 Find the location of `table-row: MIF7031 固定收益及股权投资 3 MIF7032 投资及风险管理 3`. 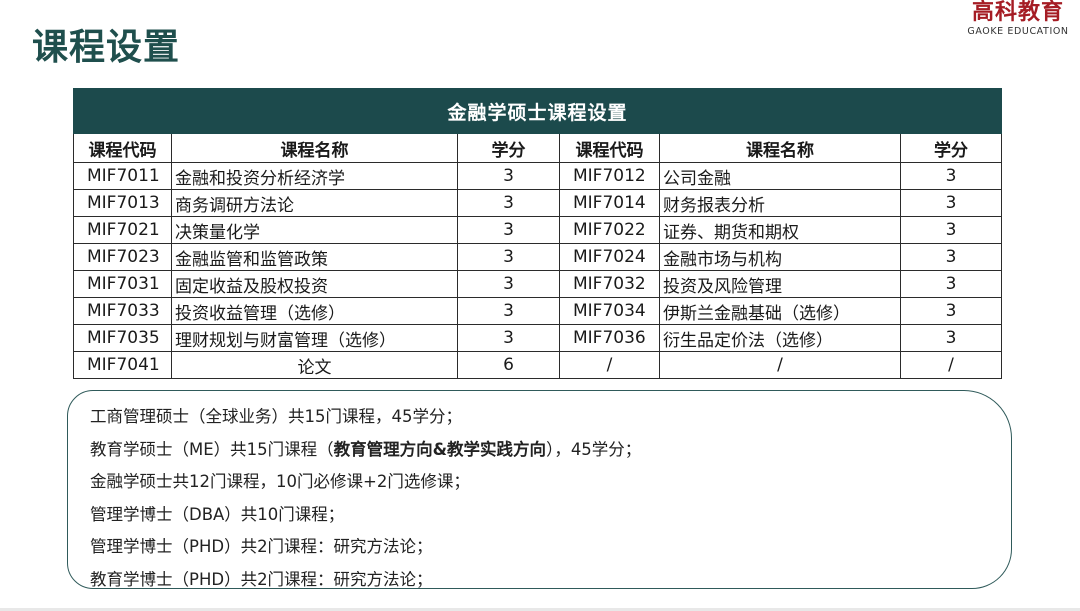

table-row: MIF7031 固定收益及股权投资 3 MIF7032 投资及风险管理 3 is located at coordinates (538, 284).